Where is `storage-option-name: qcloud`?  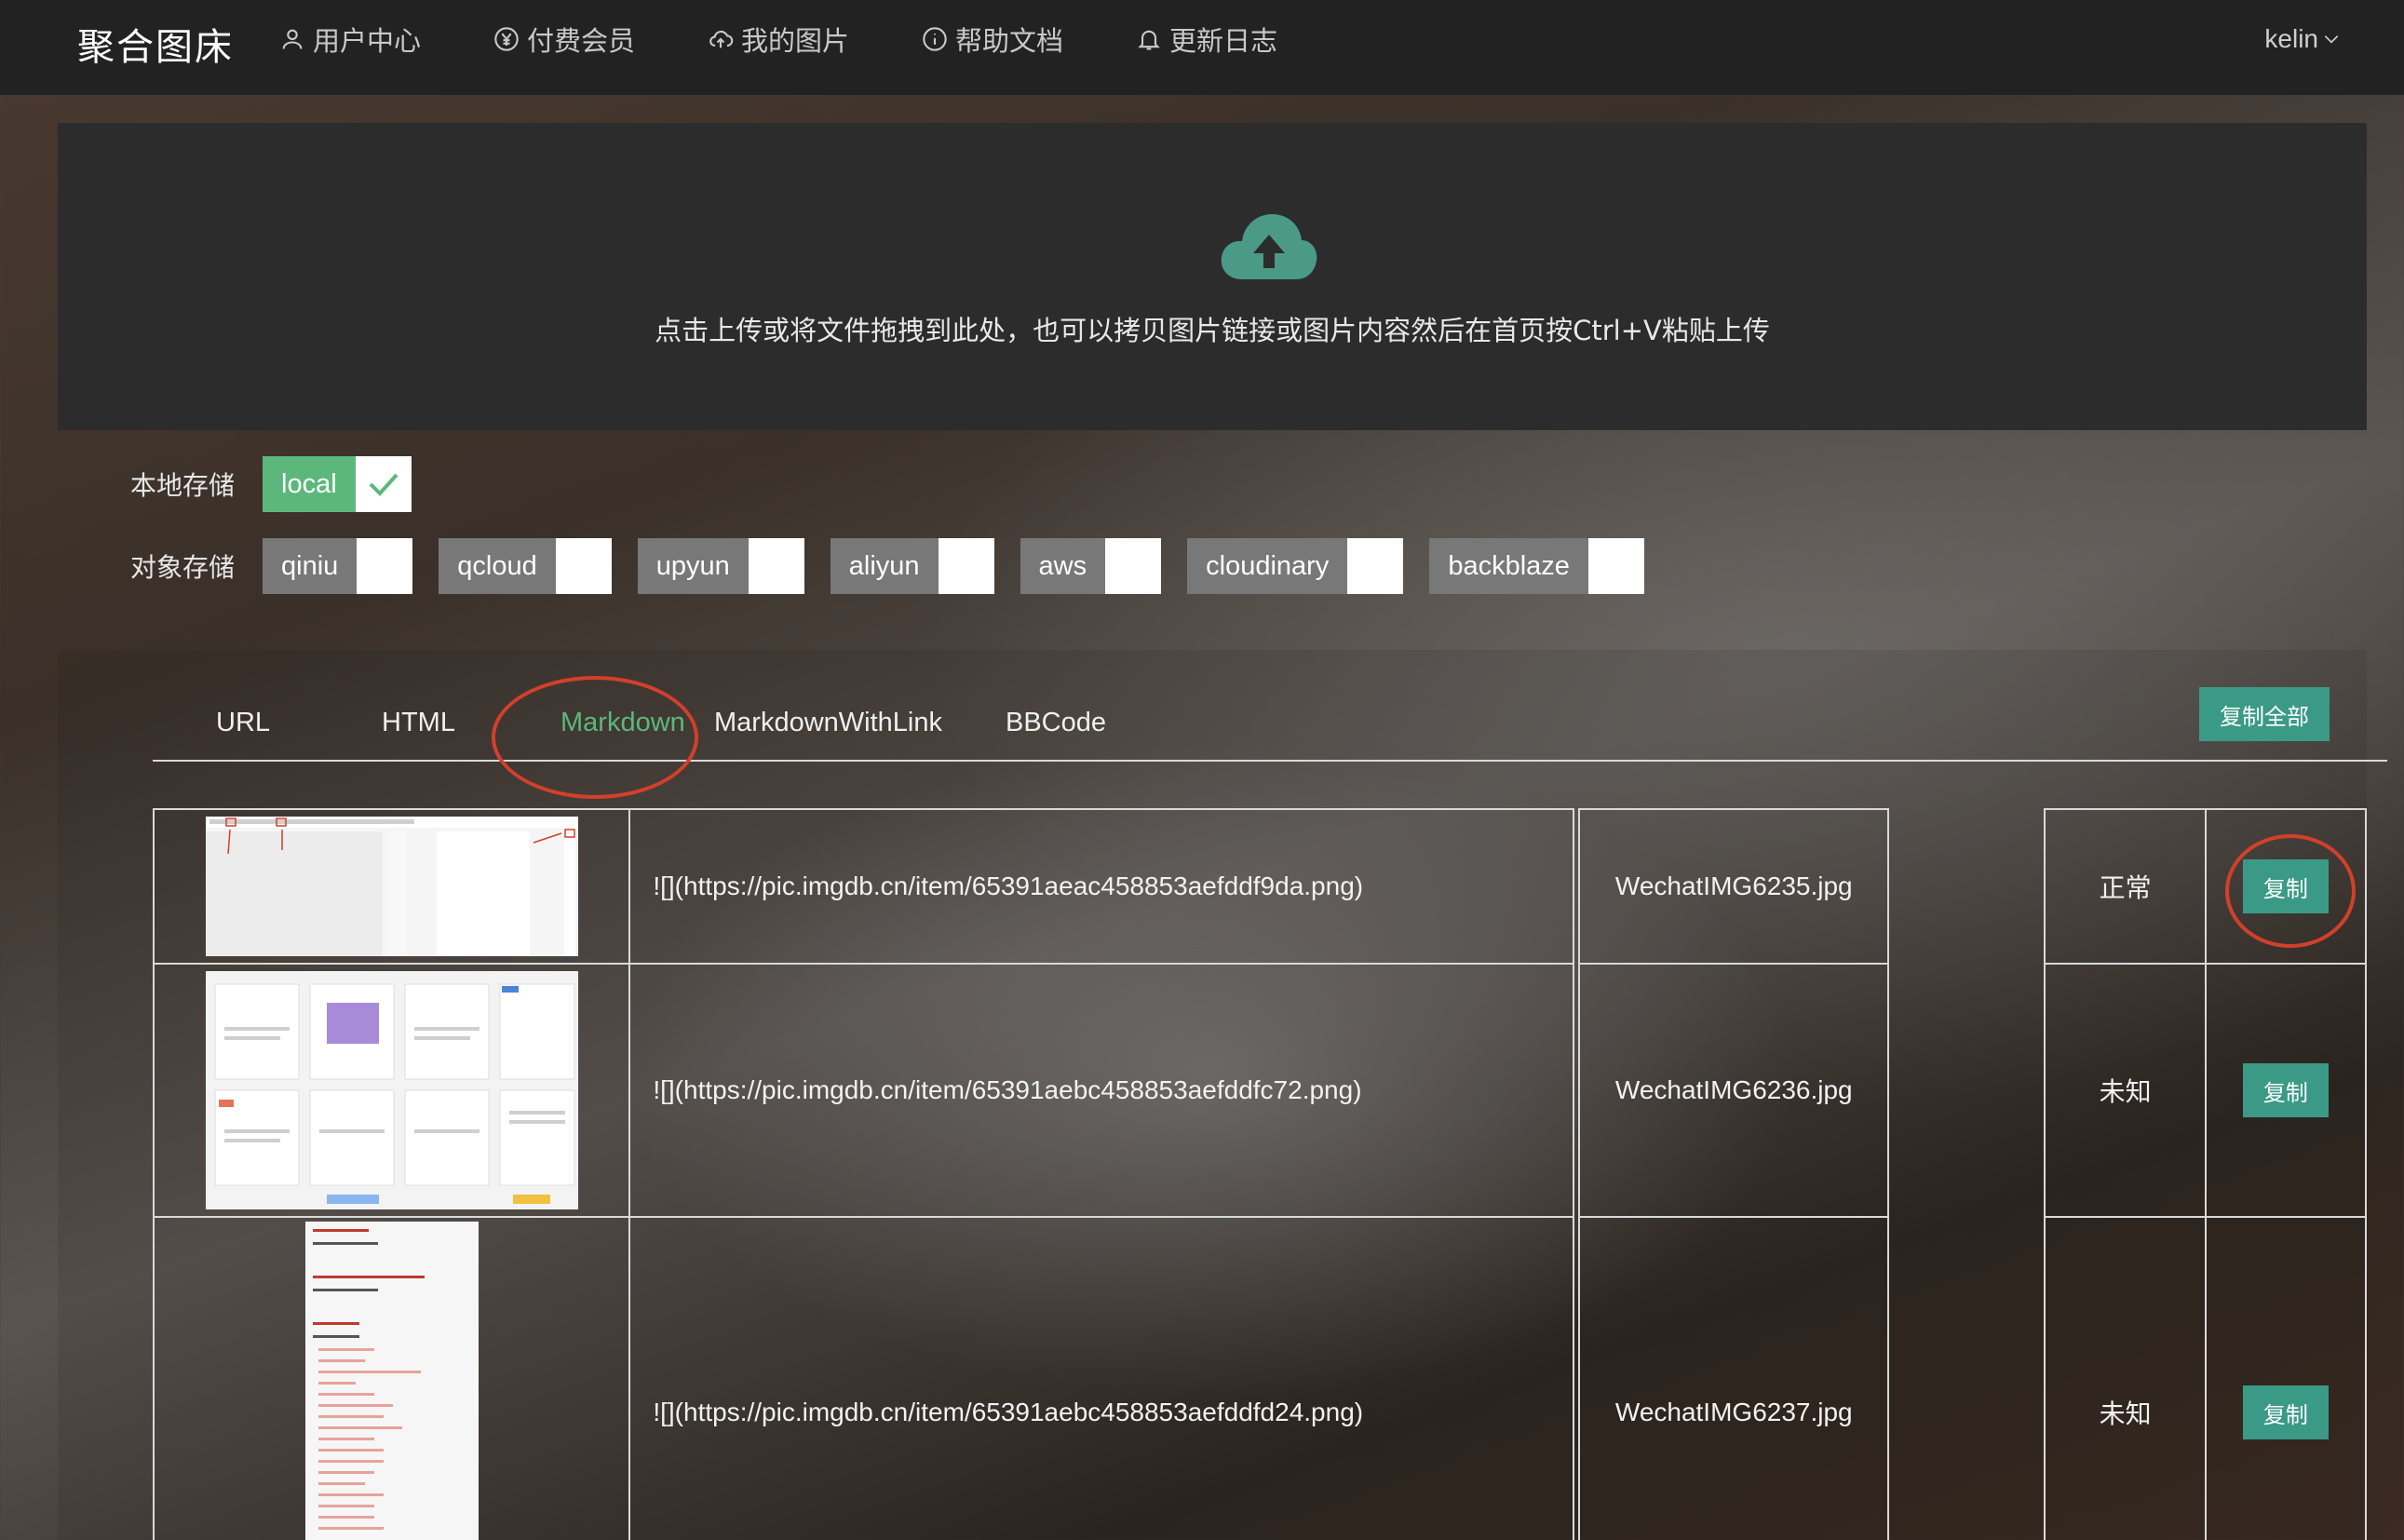 storage-option-name: qcloud is located at coordinates (497, 566).